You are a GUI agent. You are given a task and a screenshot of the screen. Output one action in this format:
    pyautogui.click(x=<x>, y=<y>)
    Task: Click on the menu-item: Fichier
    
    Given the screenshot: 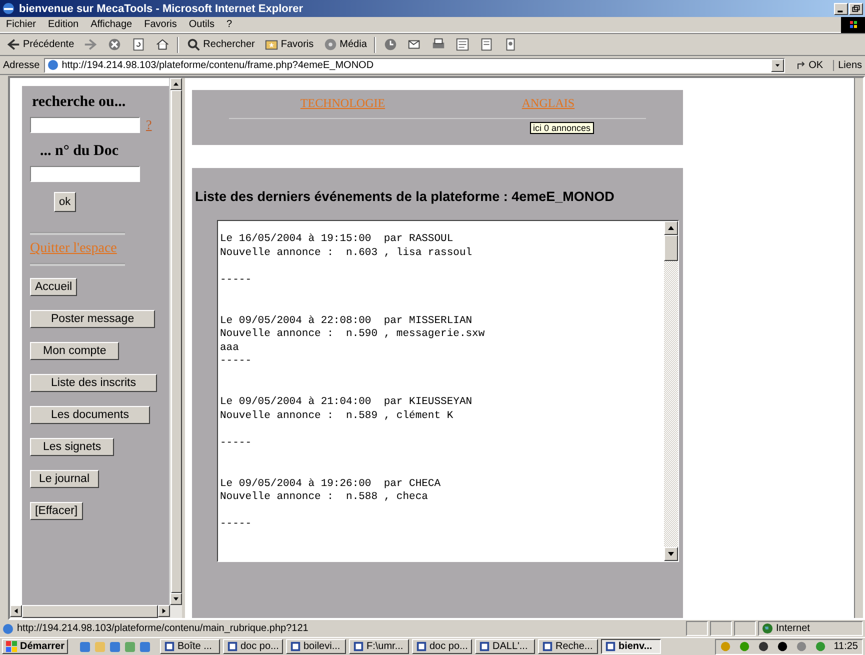 What is the action you would take?
    pyautogui.click(x=21, y=24)
    